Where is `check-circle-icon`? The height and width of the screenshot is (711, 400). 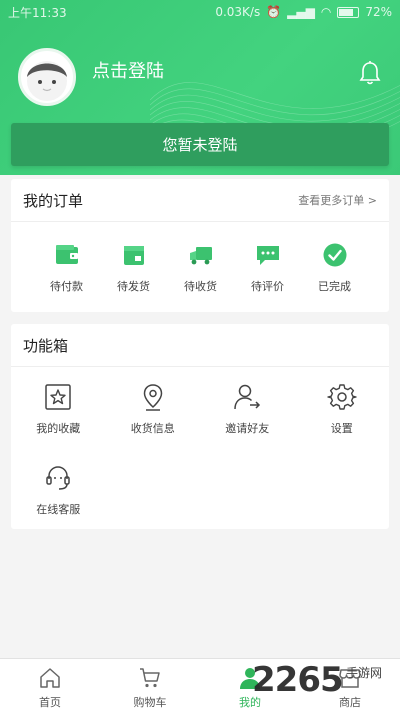 check-circle-icon is located at coordinates (334, 255).